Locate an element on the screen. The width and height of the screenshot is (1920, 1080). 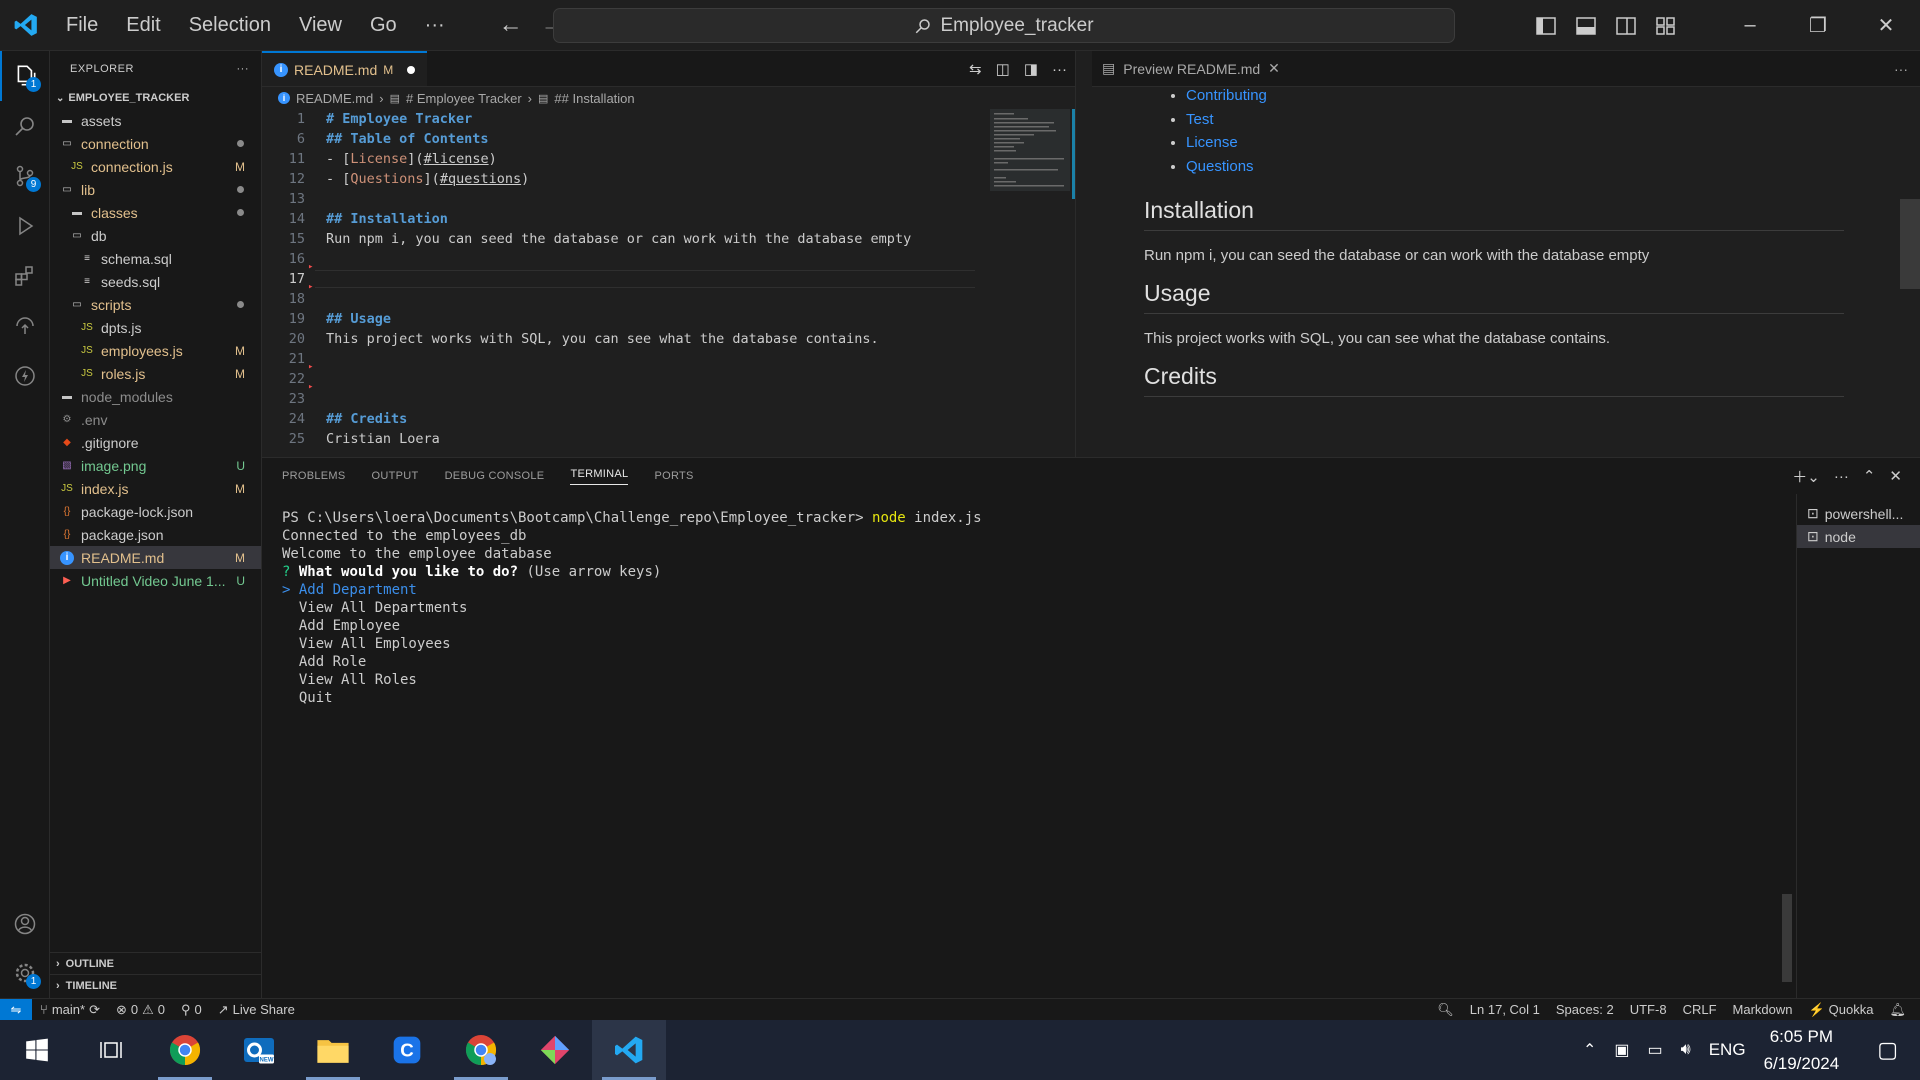
restore-button: ❐ is located at coordinates (1818, 25).